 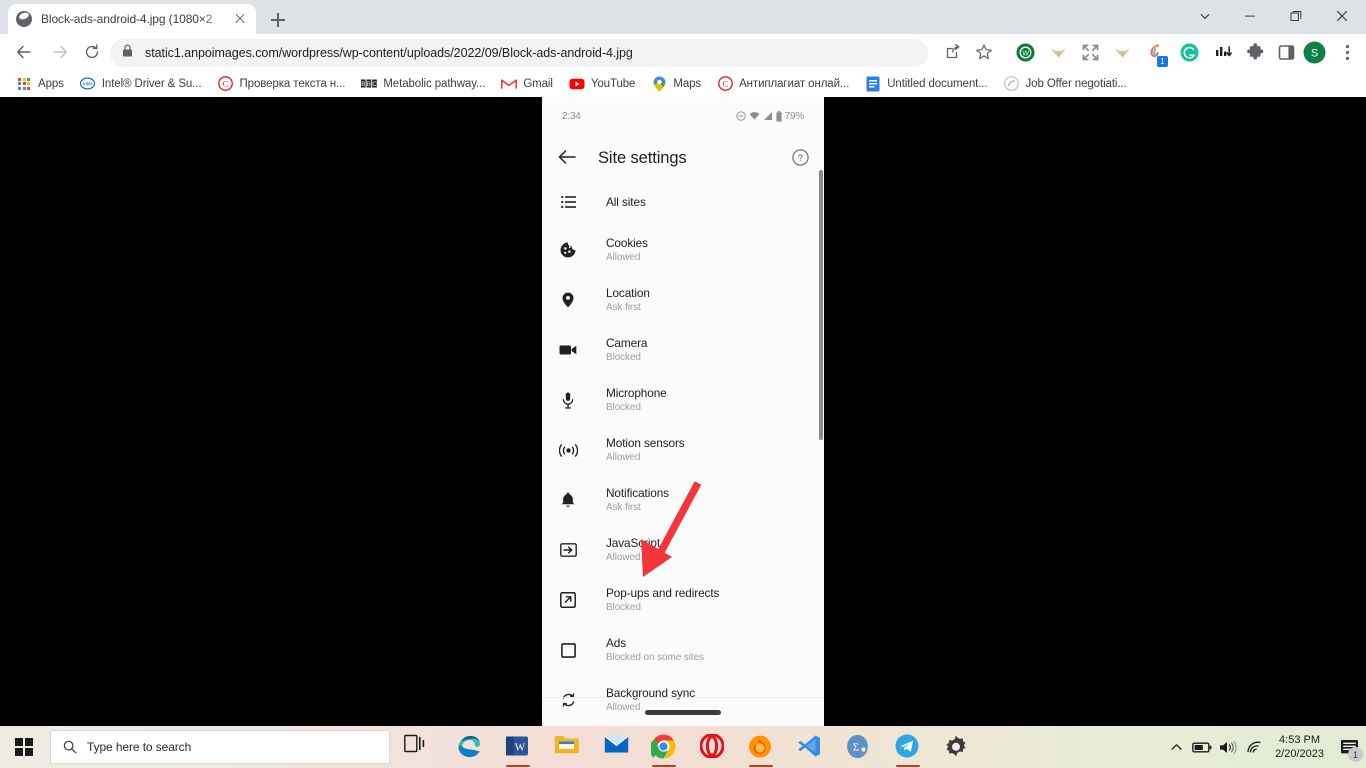 I want to click on close-window-button, so click(x=1341, y=16).